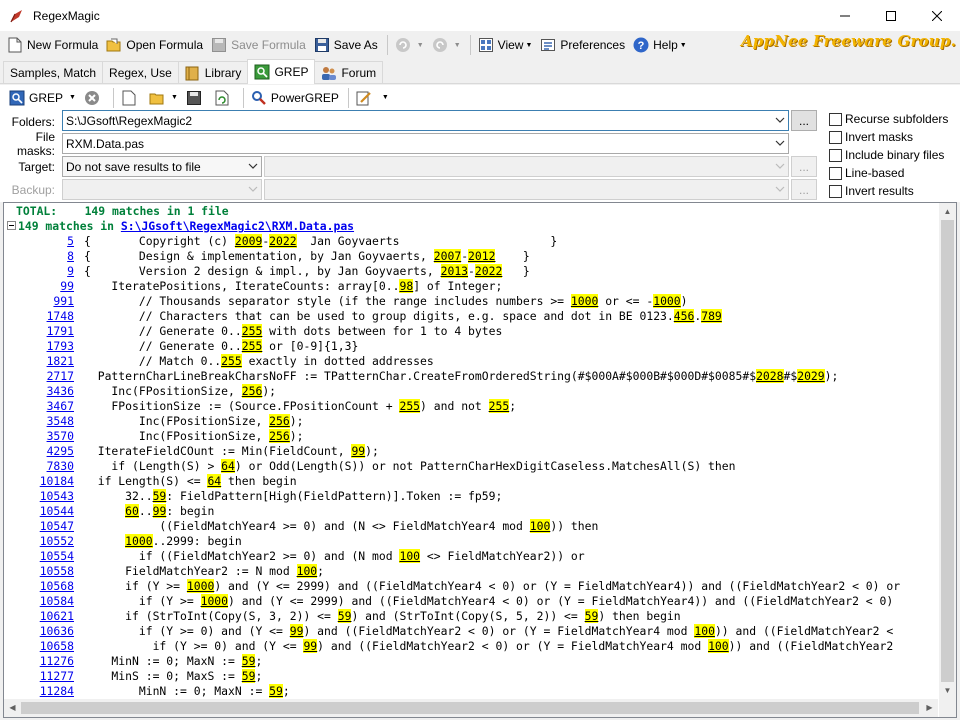  Describe the element at coordinates (39, 346) in the screenshot. I see `line-number-link: 1793` at that location.